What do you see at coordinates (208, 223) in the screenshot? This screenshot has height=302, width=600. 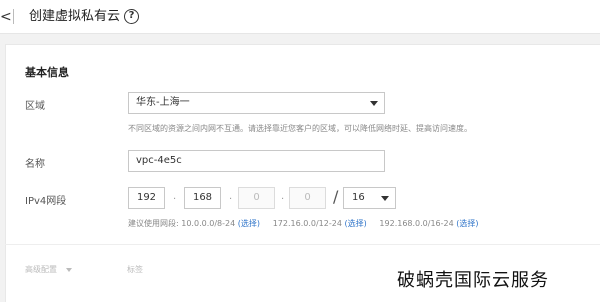 I see `suggest-cidr-1: 10.0.0.0/8-24` at bounding box center [208, 223].